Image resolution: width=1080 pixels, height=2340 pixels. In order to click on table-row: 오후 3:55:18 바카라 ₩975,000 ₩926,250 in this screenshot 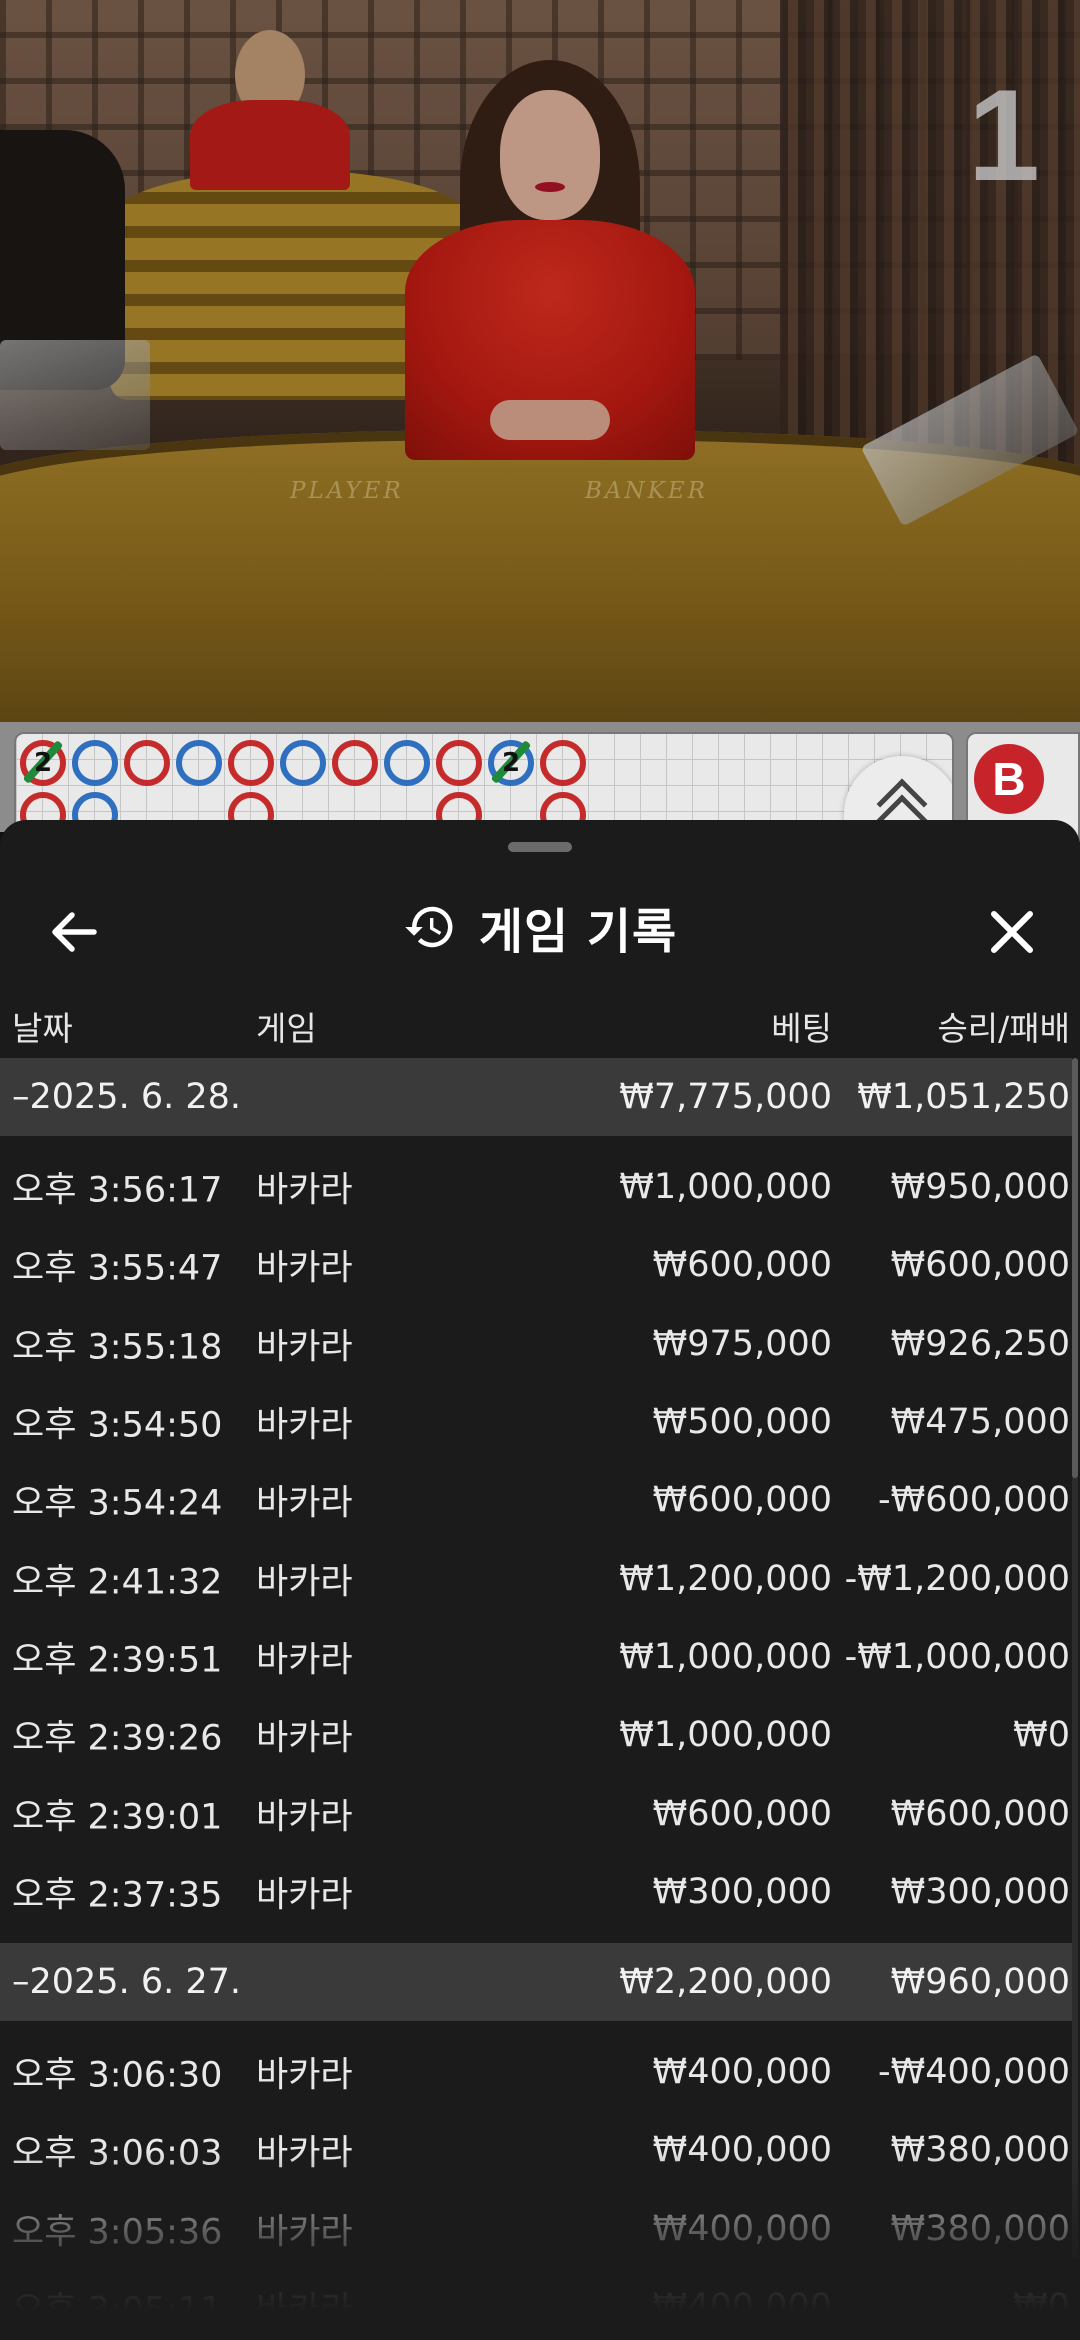, I will do `click(536, 1344)`.